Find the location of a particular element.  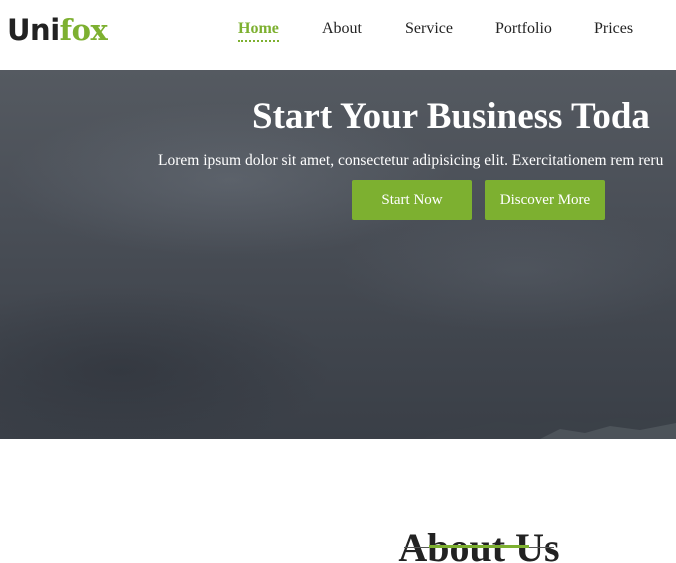

hero-mountain-ridge is located at coordinates (338, 427).